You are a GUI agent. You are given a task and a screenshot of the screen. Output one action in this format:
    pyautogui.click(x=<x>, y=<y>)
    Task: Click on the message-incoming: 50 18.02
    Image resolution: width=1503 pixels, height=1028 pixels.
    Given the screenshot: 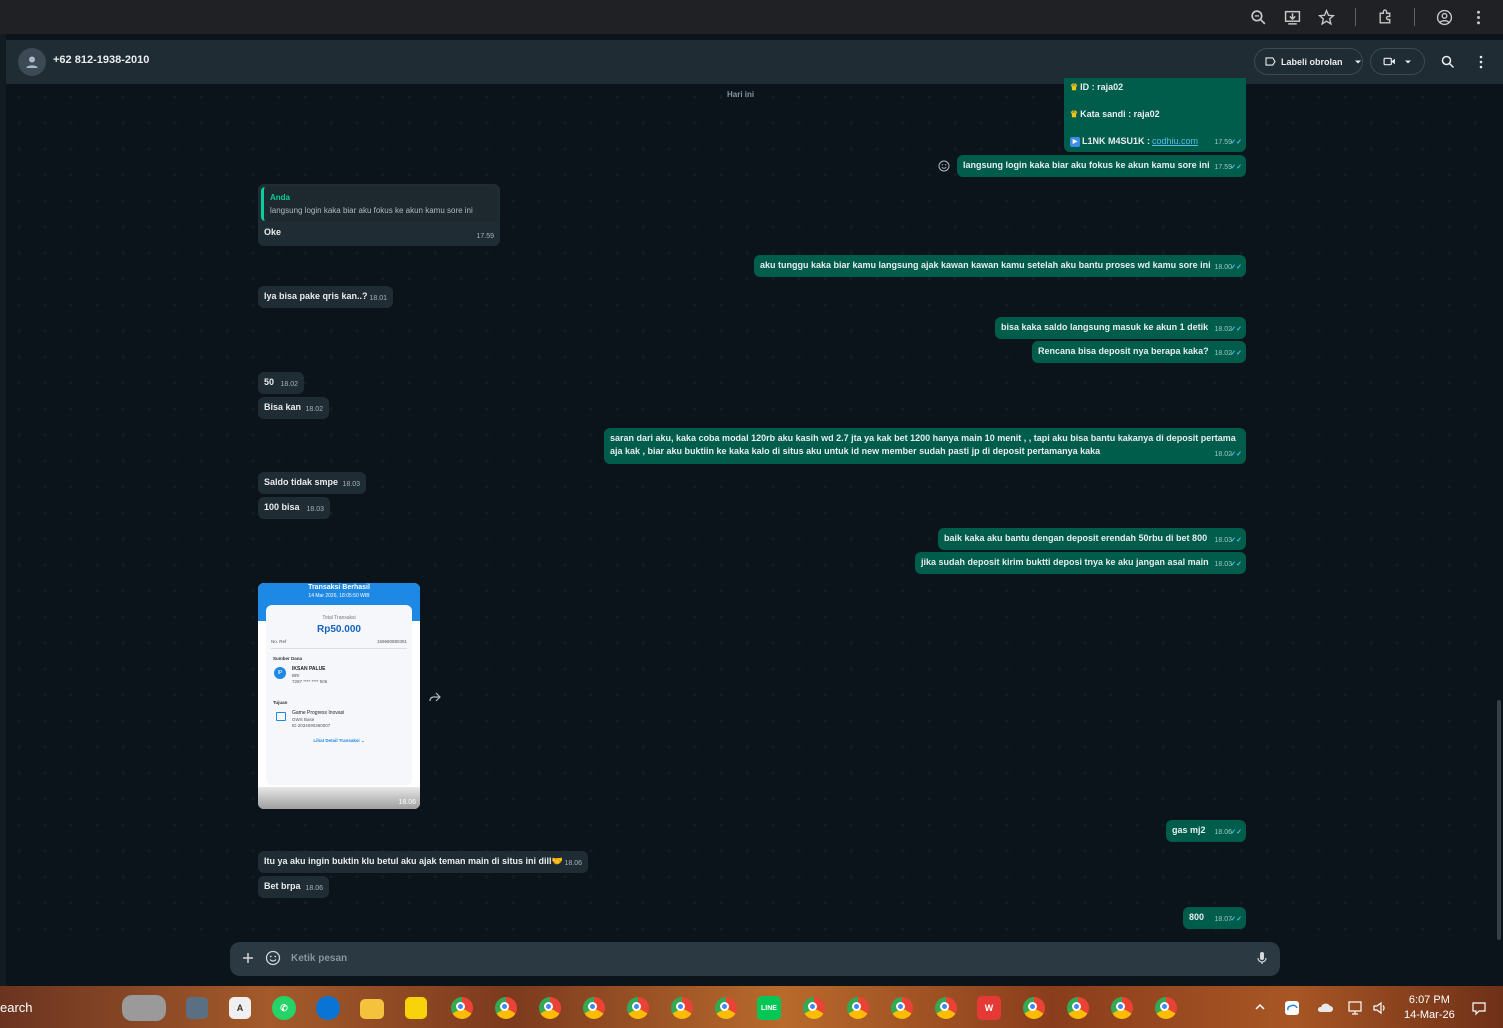 What is the action you would take?
    pyautogui.click(x=281, y=383)
    